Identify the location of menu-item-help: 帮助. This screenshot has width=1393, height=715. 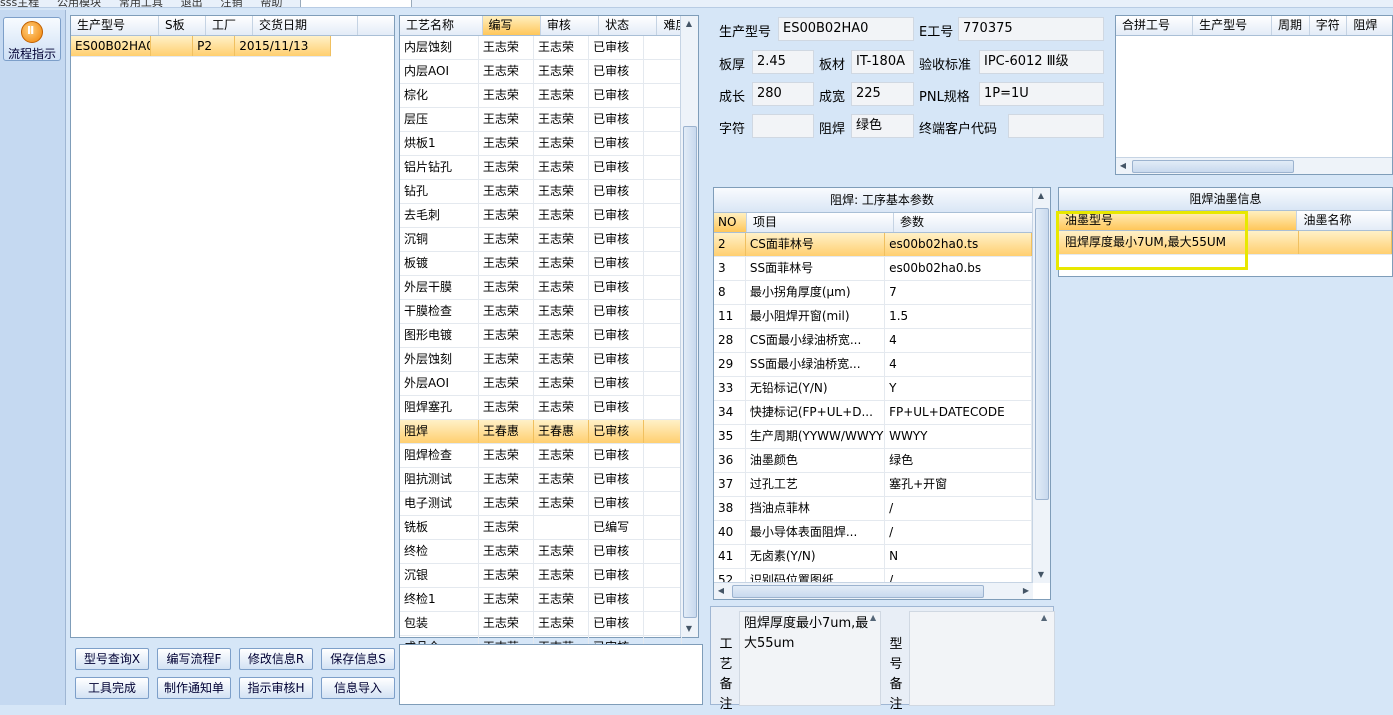
(271, 3).